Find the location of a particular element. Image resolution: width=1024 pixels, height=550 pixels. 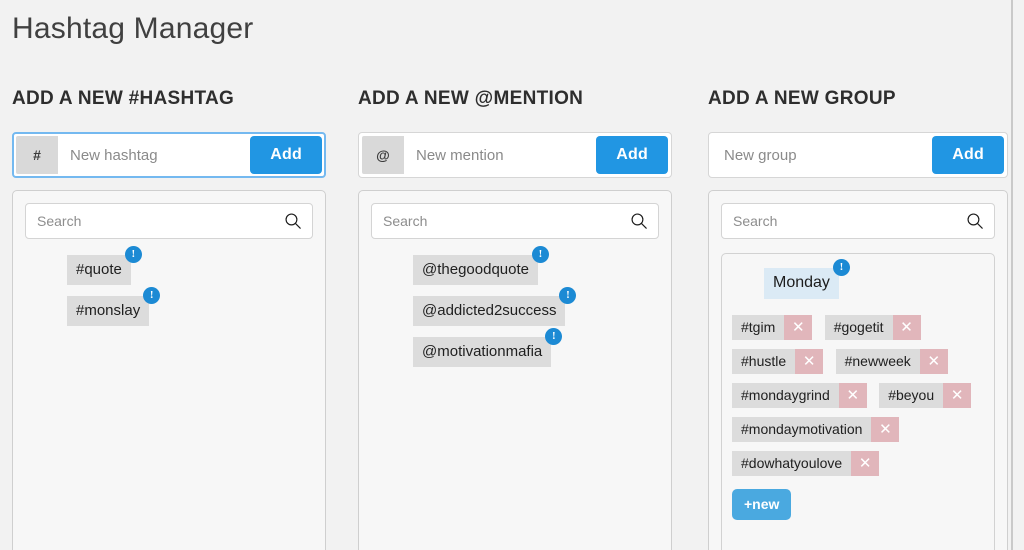

hashtag-prefix-icon: # is located at coordinates (37, 155).